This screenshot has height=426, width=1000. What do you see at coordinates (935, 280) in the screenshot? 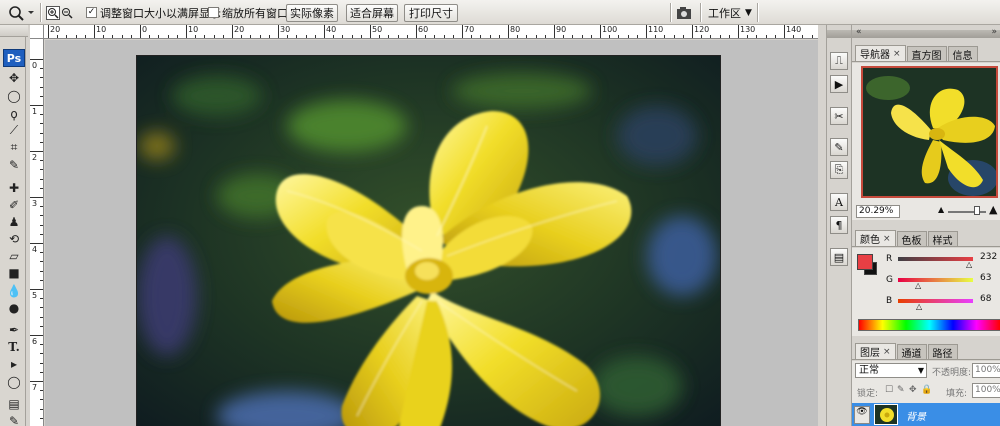
I see `g-slider-track` at bounding box center [935, 280].